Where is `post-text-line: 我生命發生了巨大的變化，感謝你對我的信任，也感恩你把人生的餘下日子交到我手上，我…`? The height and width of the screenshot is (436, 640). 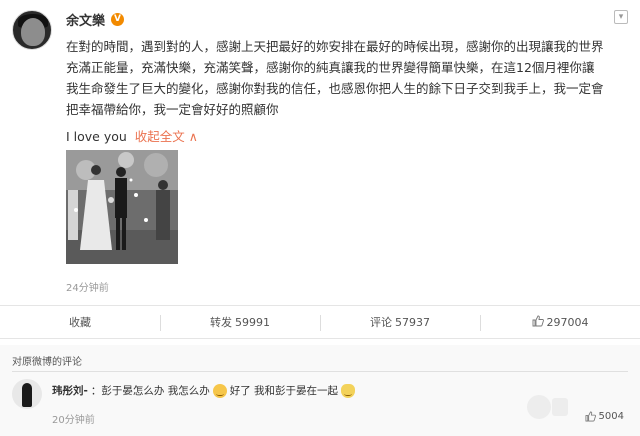 post-text-line: 我生命發生了巨大的變化，感謝你對我的信任，也感恩你把人生的餘下日子交到我手上，我… is located at coordinates (335, 88).